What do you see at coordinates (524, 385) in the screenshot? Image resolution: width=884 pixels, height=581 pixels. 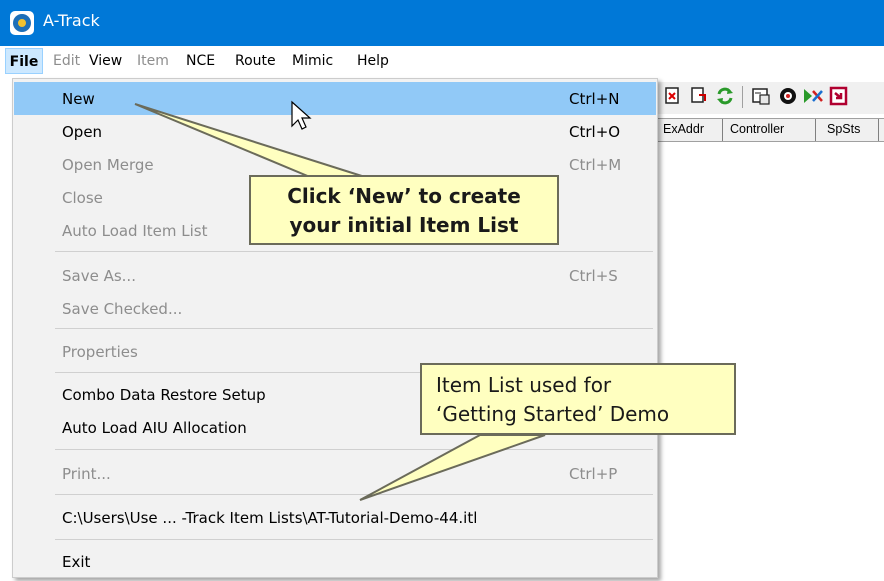 I see `callout-demo-line1: Item List used for` at bounding box center [524, 385].